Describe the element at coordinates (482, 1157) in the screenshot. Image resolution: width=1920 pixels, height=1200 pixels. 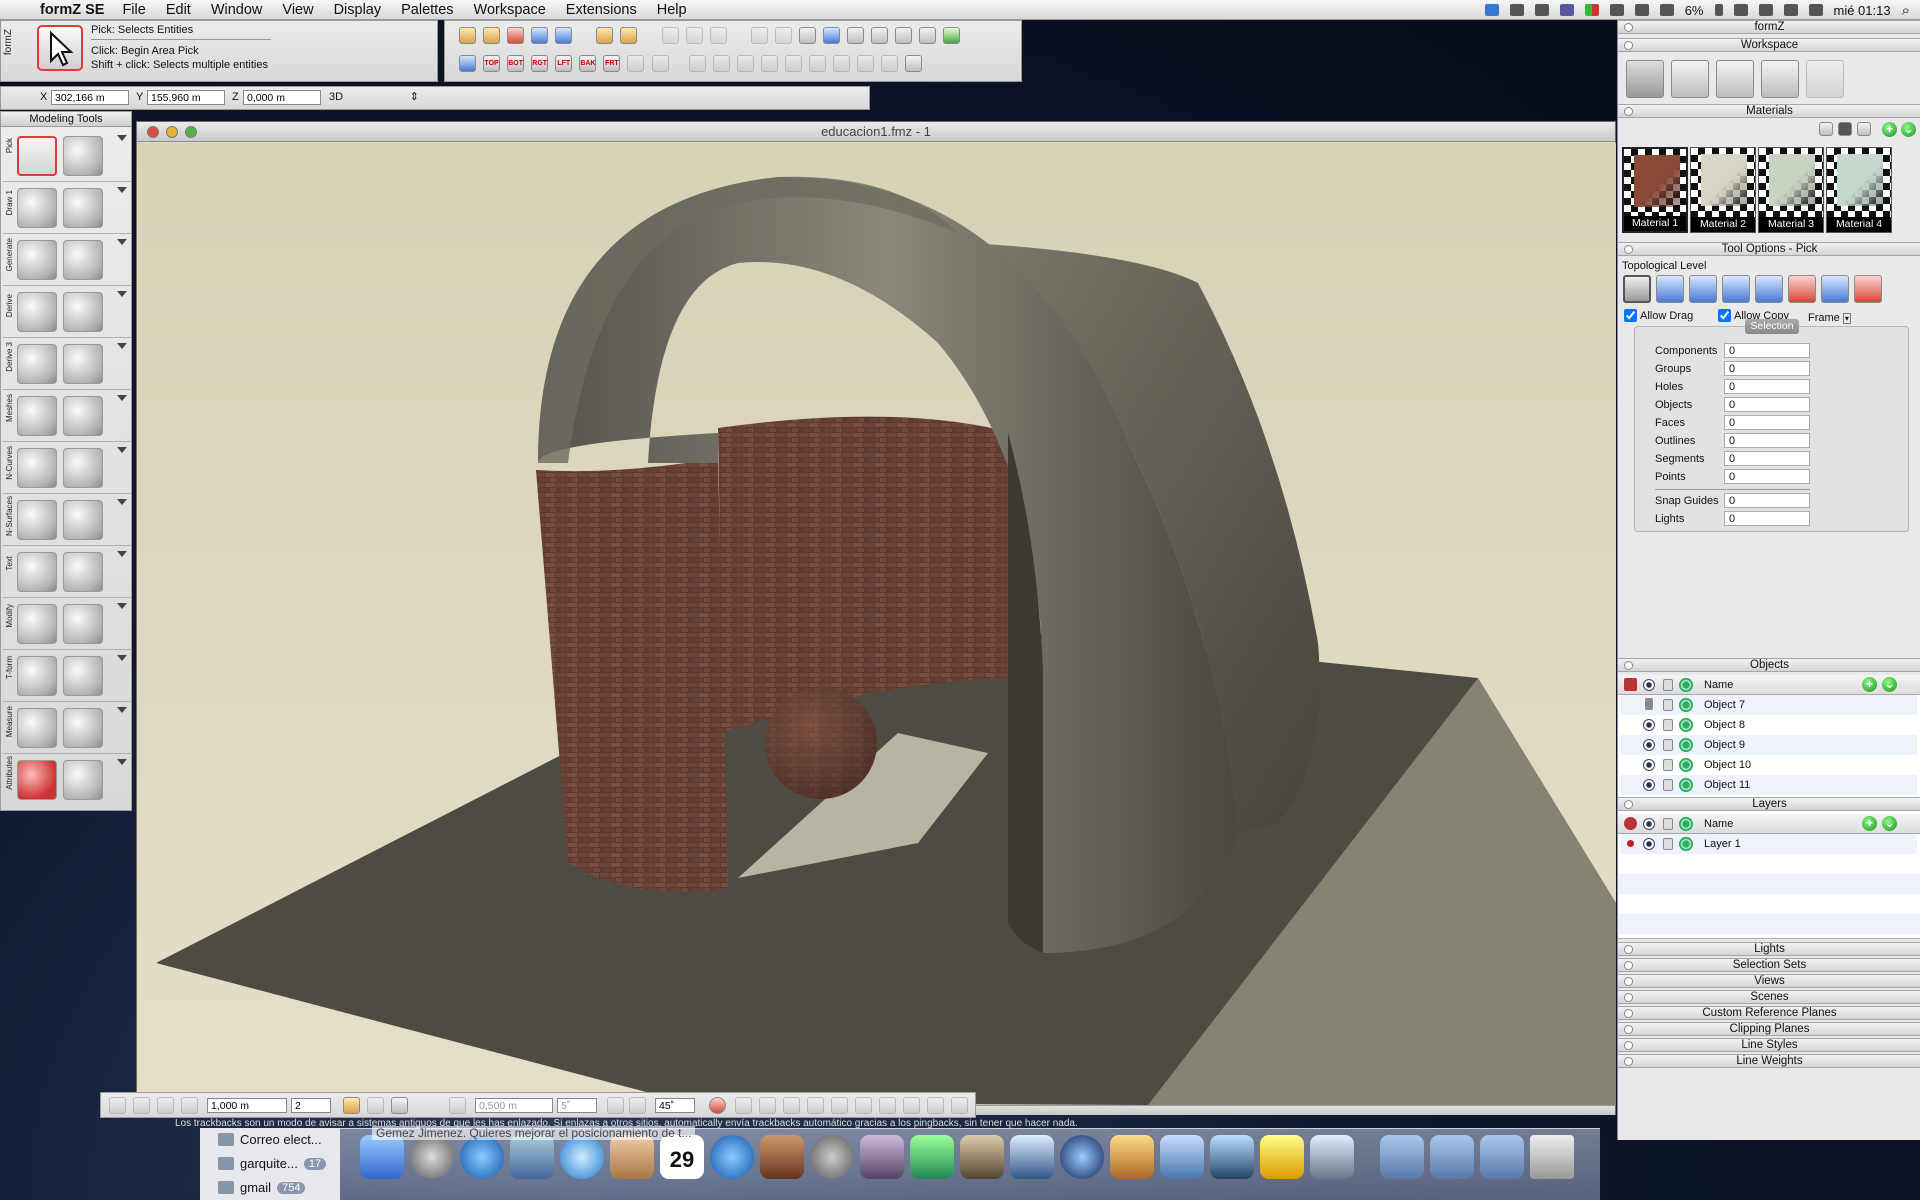
I see `app-store-icon` at that location.